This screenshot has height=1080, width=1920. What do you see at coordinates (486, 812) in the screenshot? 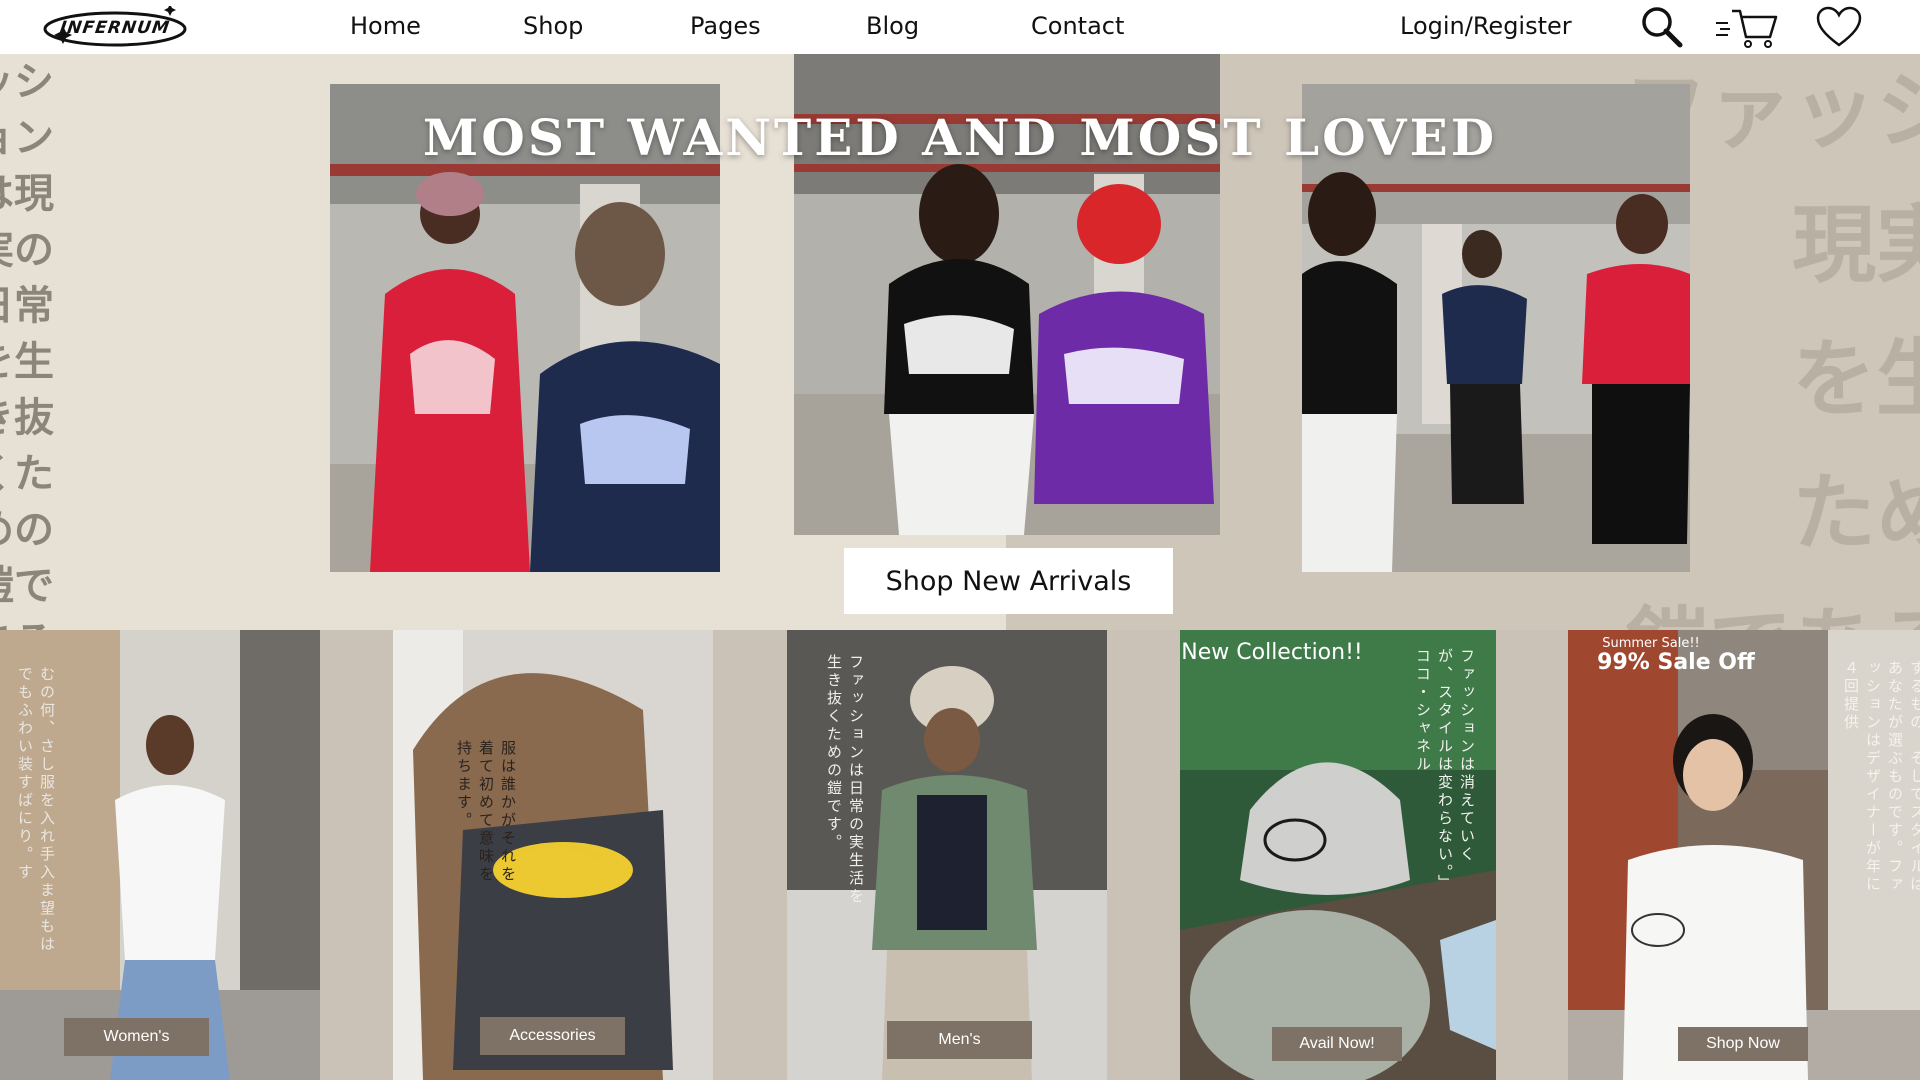
I see `accessories-vertical-text: 服は誰かがそれを着て初めて意味を持ちます。` at bounding box center [486, 812].